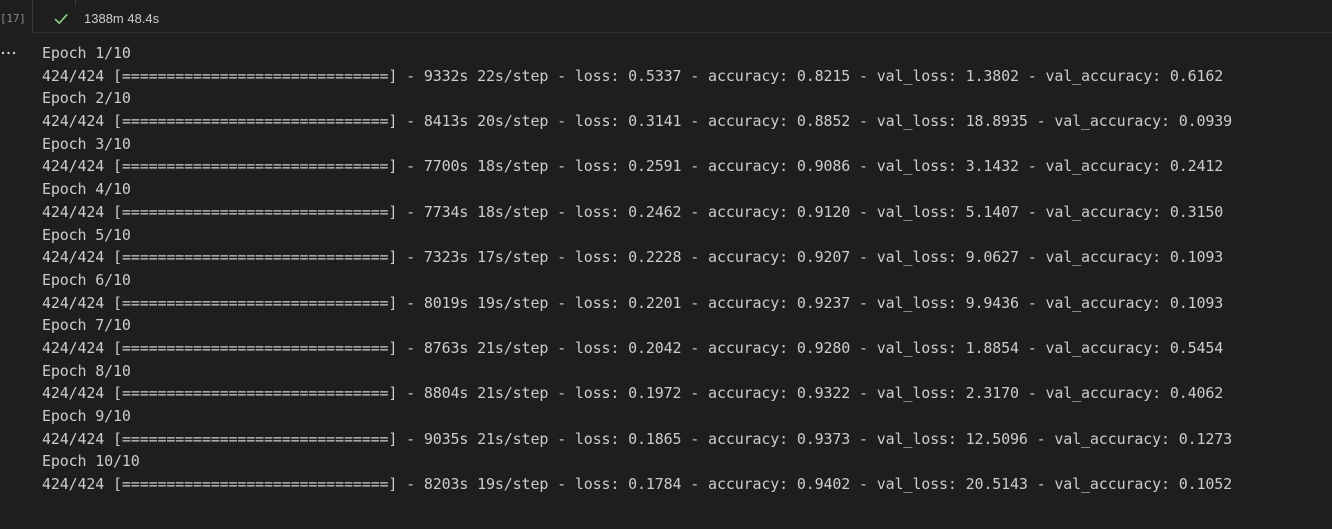 The width and height of the screenshot is (1332, 529). I want to click on epoch-line: Epoch 9/10, so click(86, 416).